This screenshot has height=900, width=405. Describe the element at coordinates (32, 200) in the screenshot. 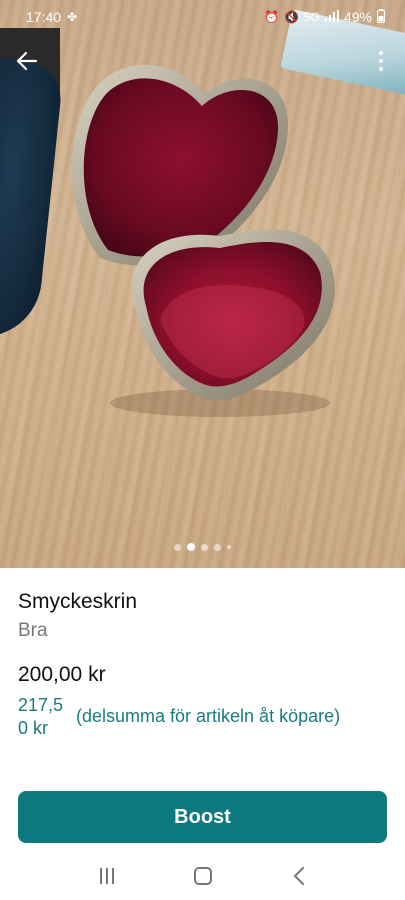

I see `photo-background-cloth` at that location.